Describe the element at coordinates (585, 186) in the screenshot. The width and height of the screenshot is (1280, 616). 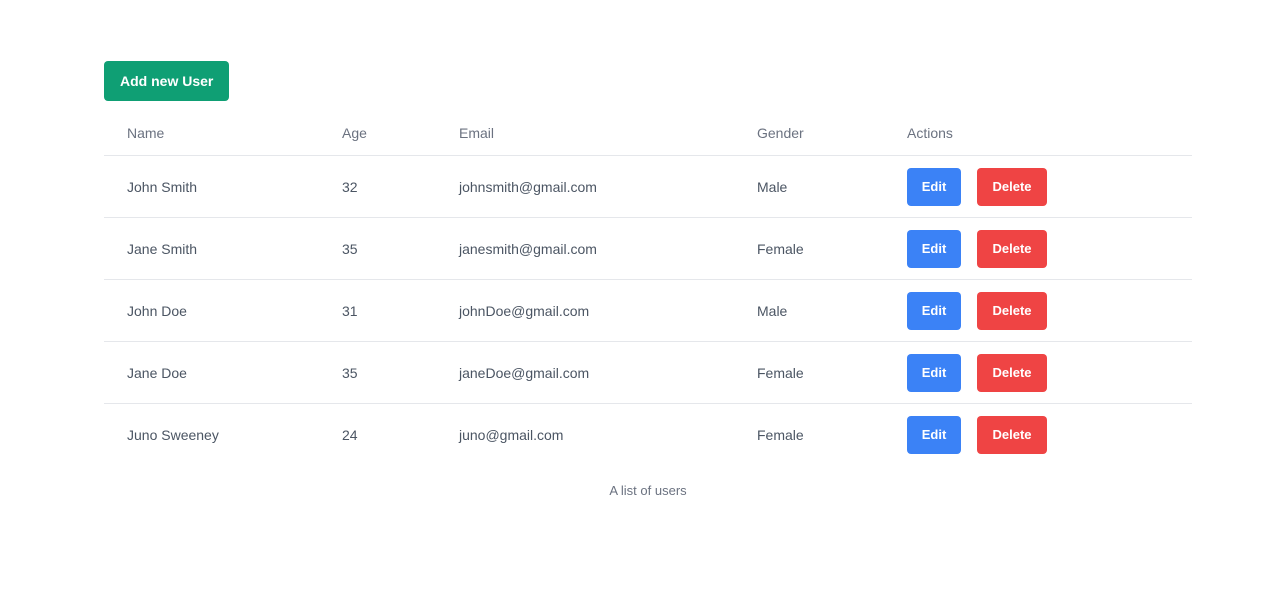
I see `cell-email: johnsmith@gmail.com` at that location.